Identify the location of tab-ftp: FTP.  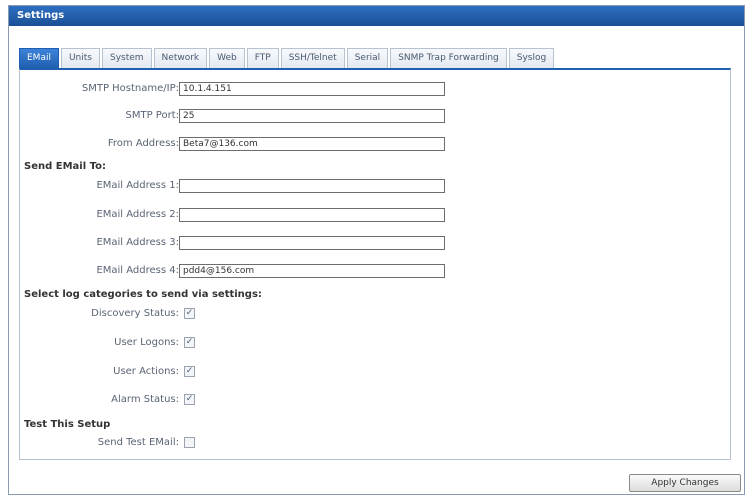
(262, 58).